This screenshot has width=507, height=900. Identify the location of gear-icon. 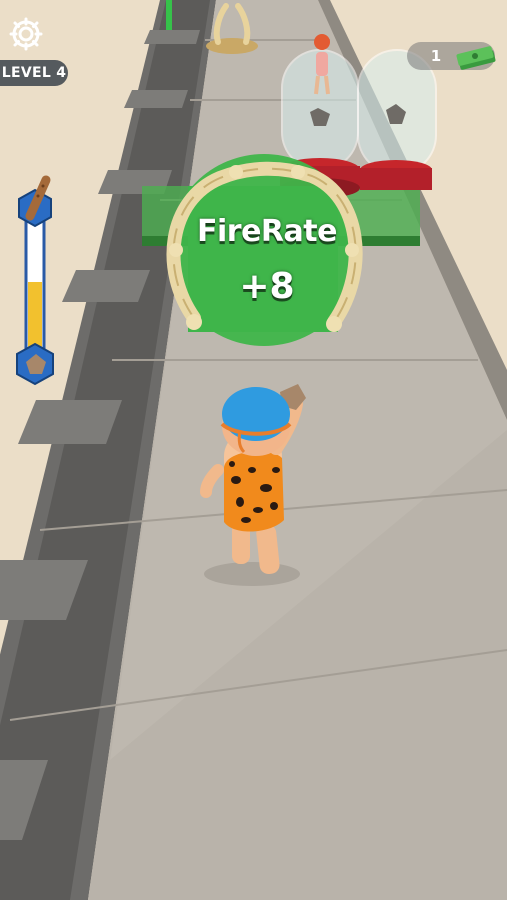
(26, 34).